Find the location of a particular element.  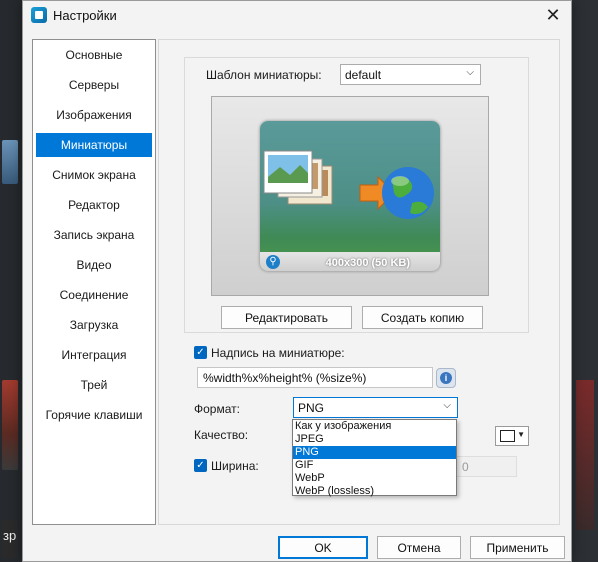

thumbnail-image: ⚲ 400x300 (50 KB) is located at coordinates (350, 196).